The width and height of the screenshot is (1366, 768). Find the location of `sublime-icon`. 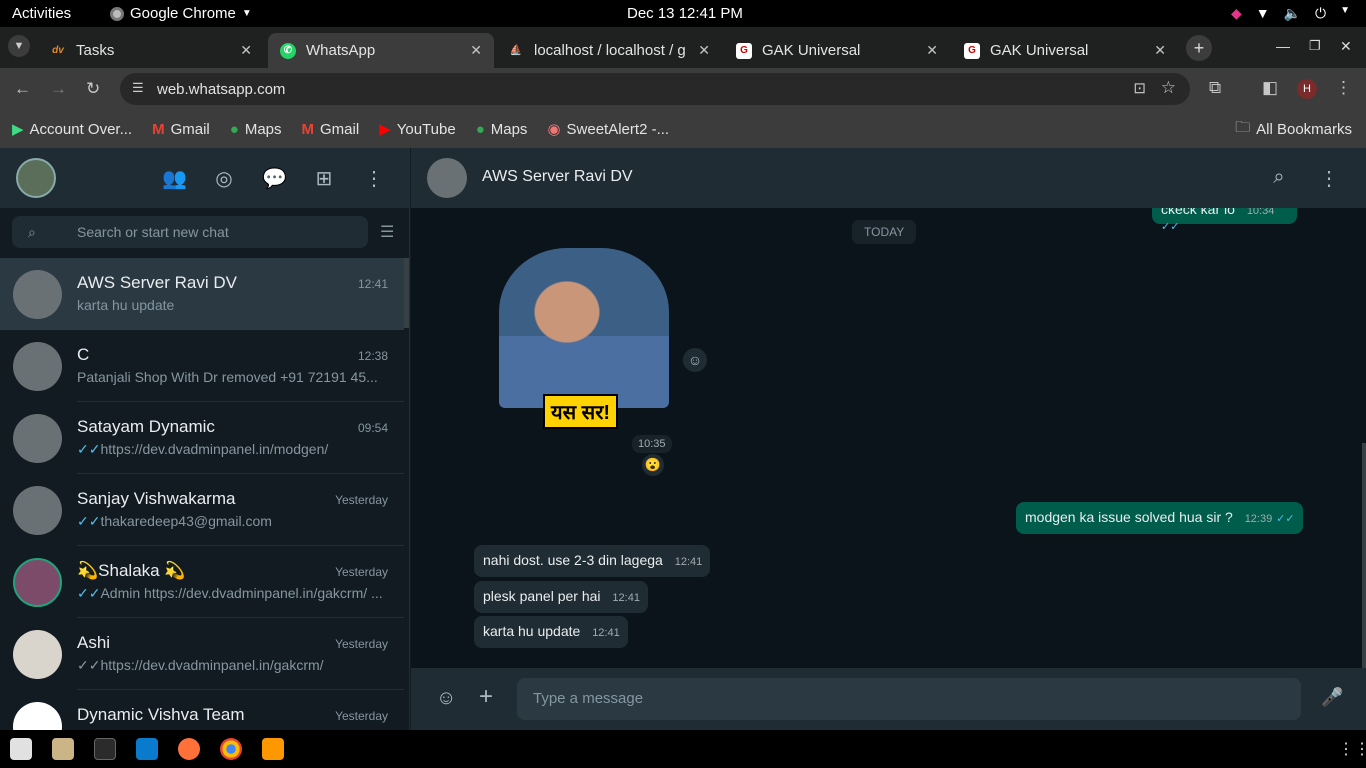

sublime-icon is located at coordinates (273, 749).